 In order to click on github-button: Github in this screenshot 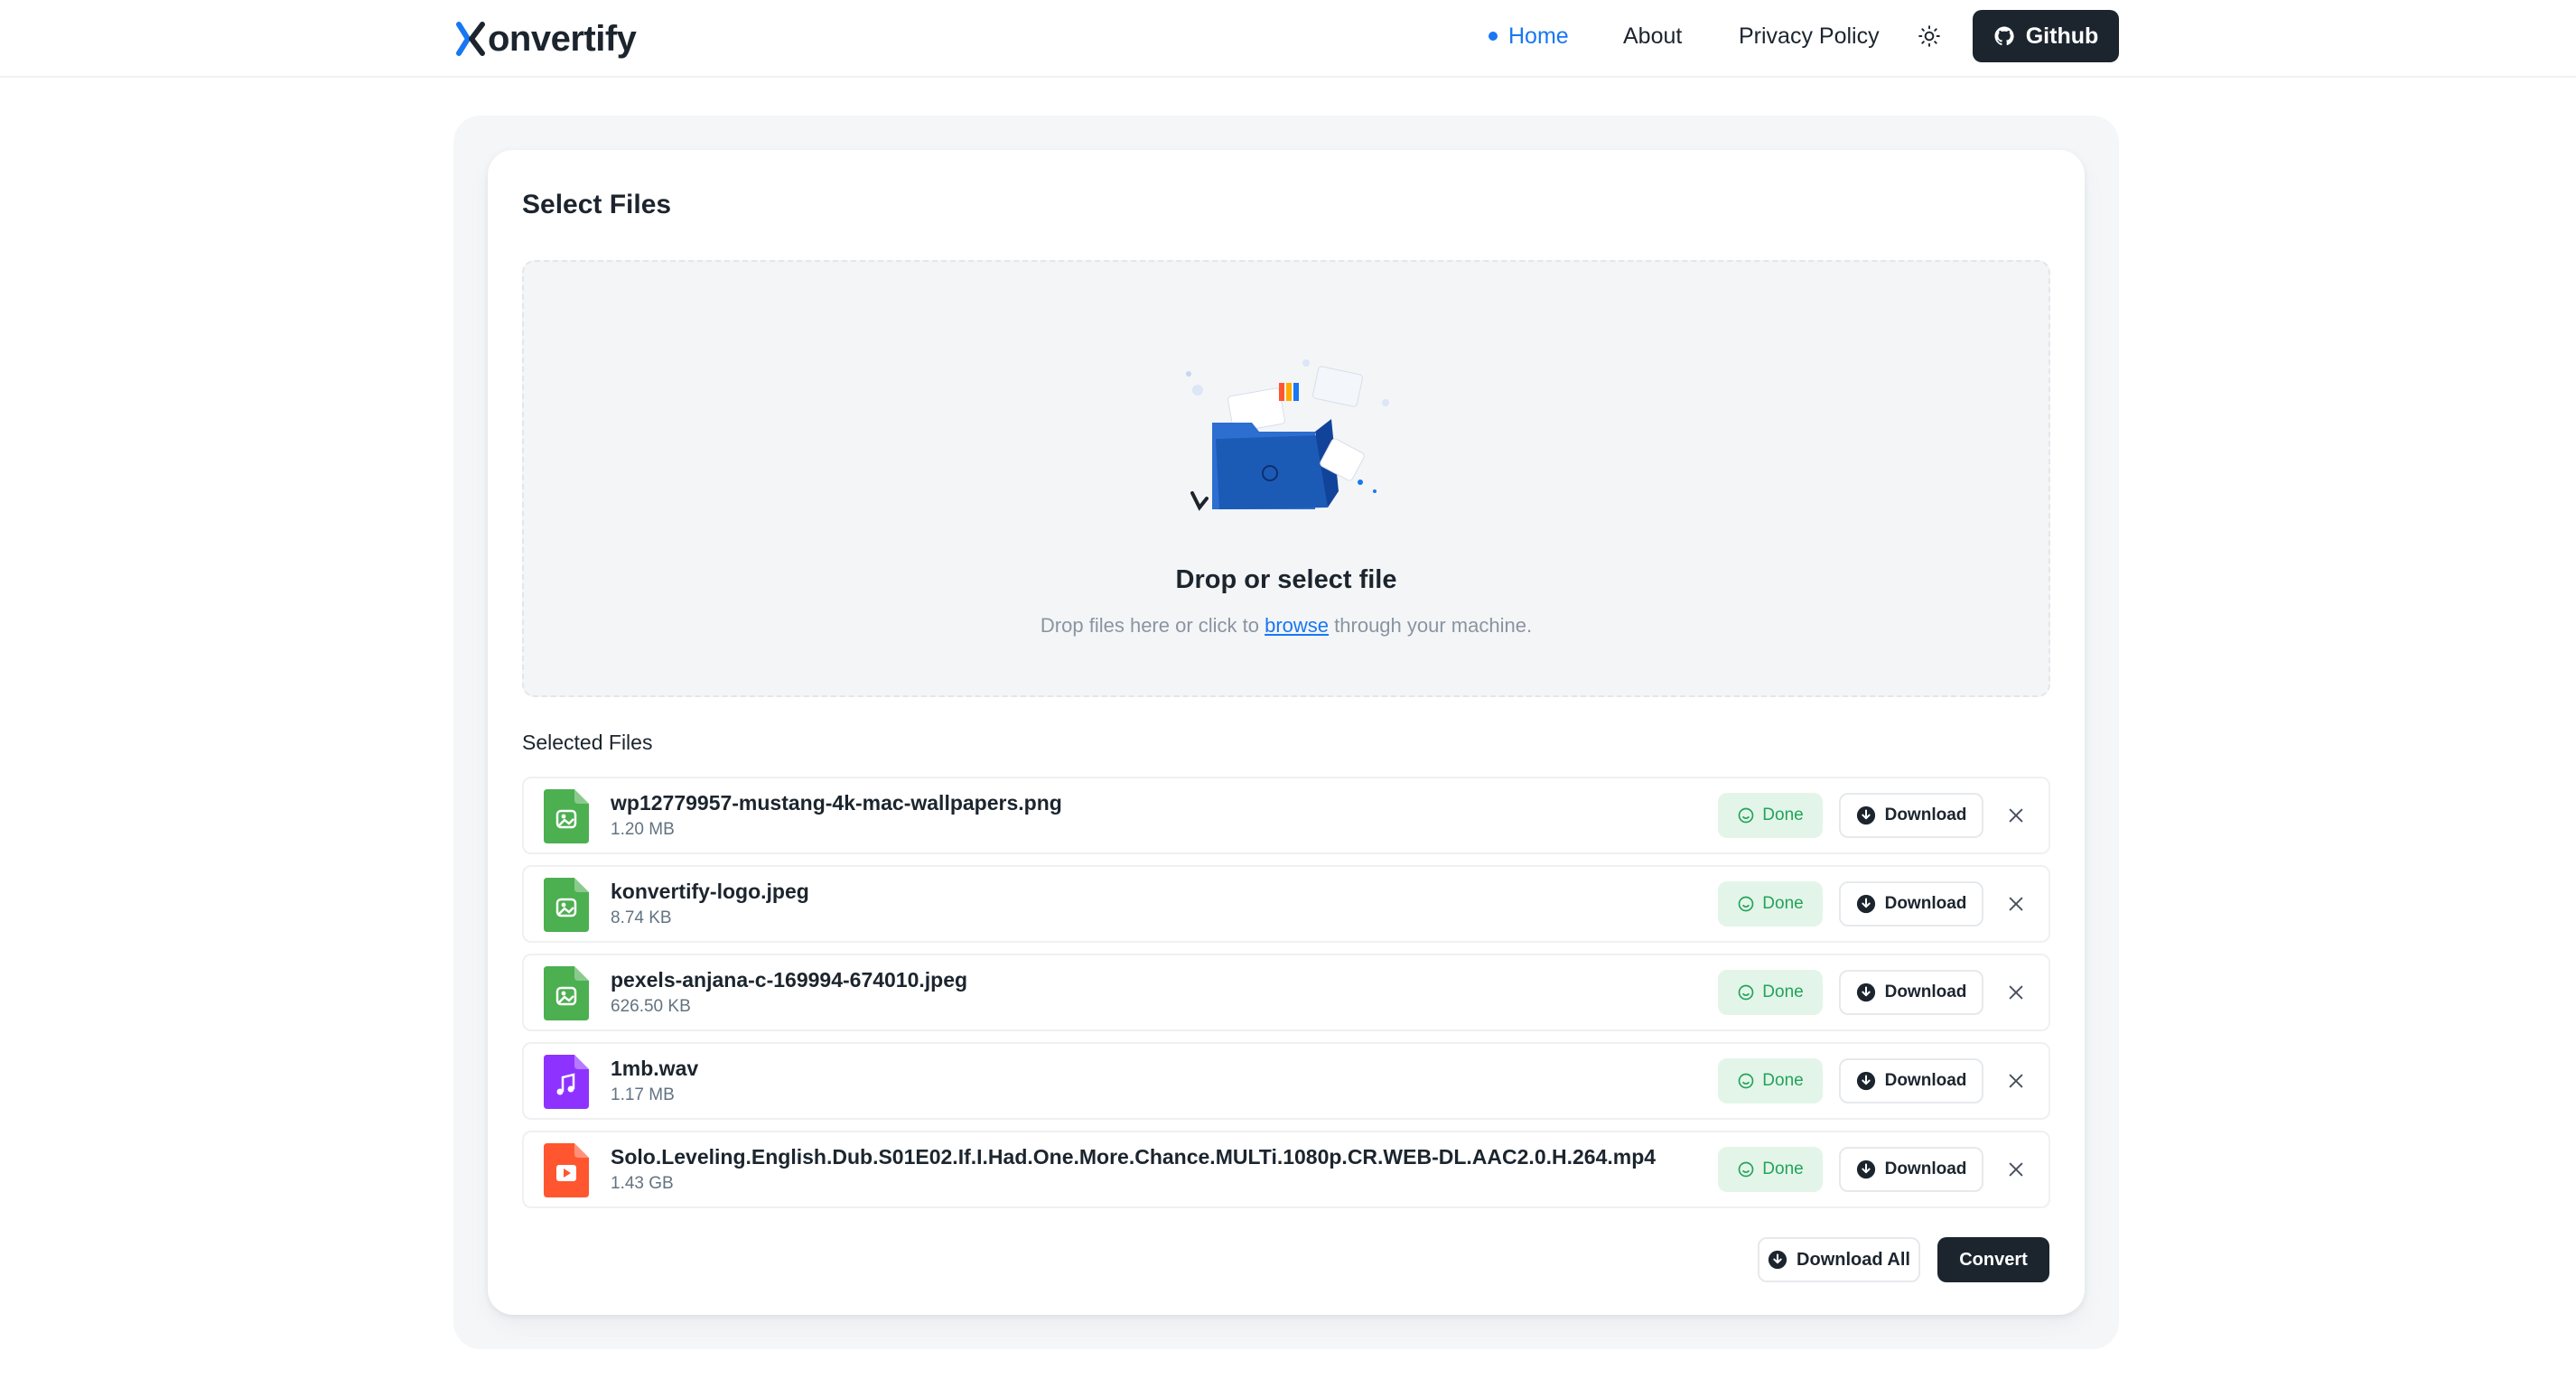, I will do `click(2046, 36)`.